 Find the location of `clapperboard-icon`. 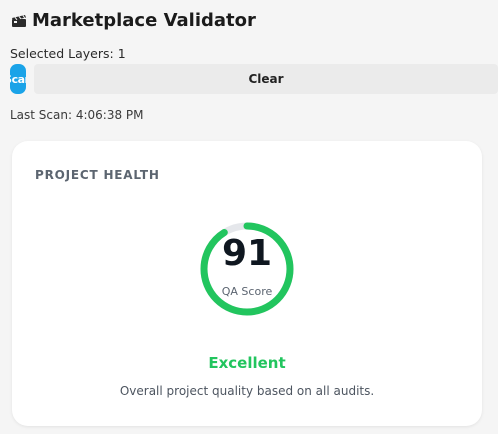

clapperboard-icon is located at coordinates (19, 21).